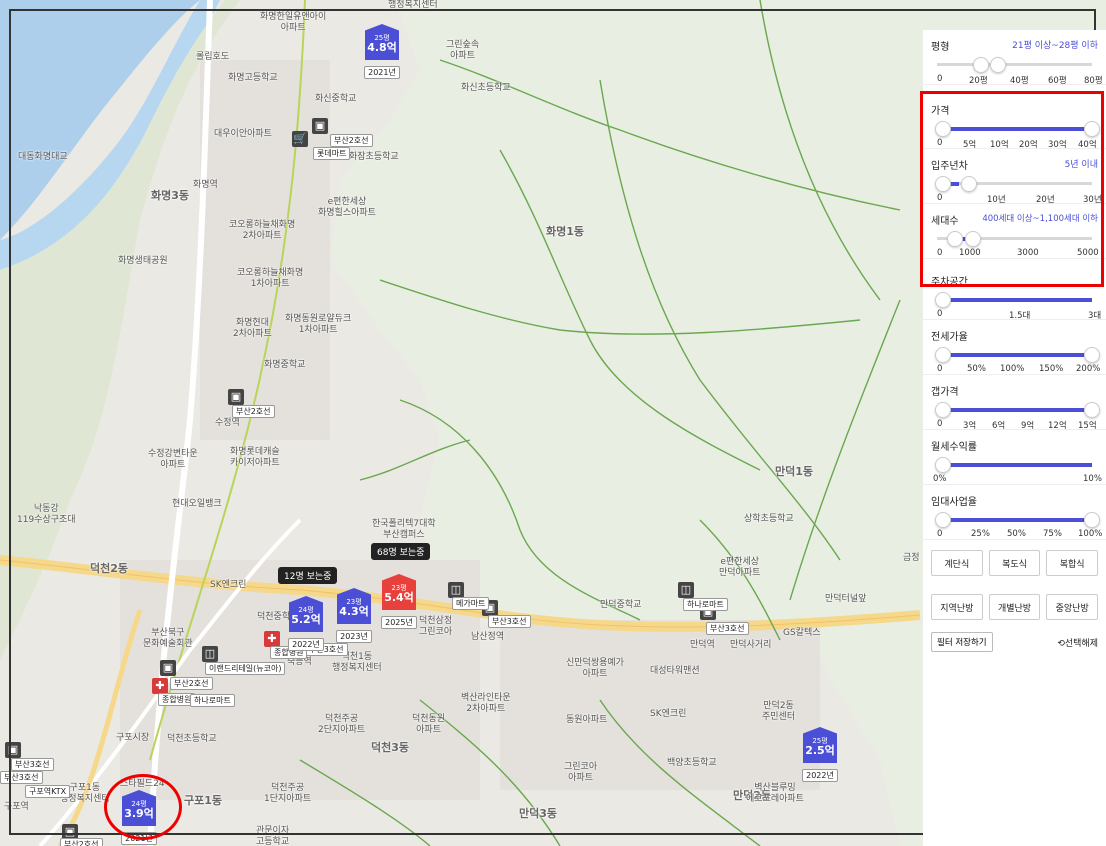 This screenshot has height=846, width=1106. What do you see at coordinates (197, 504) in the screenshot?
I see `place-label: 현대오일뱅크` at bounding box center [197, 504].